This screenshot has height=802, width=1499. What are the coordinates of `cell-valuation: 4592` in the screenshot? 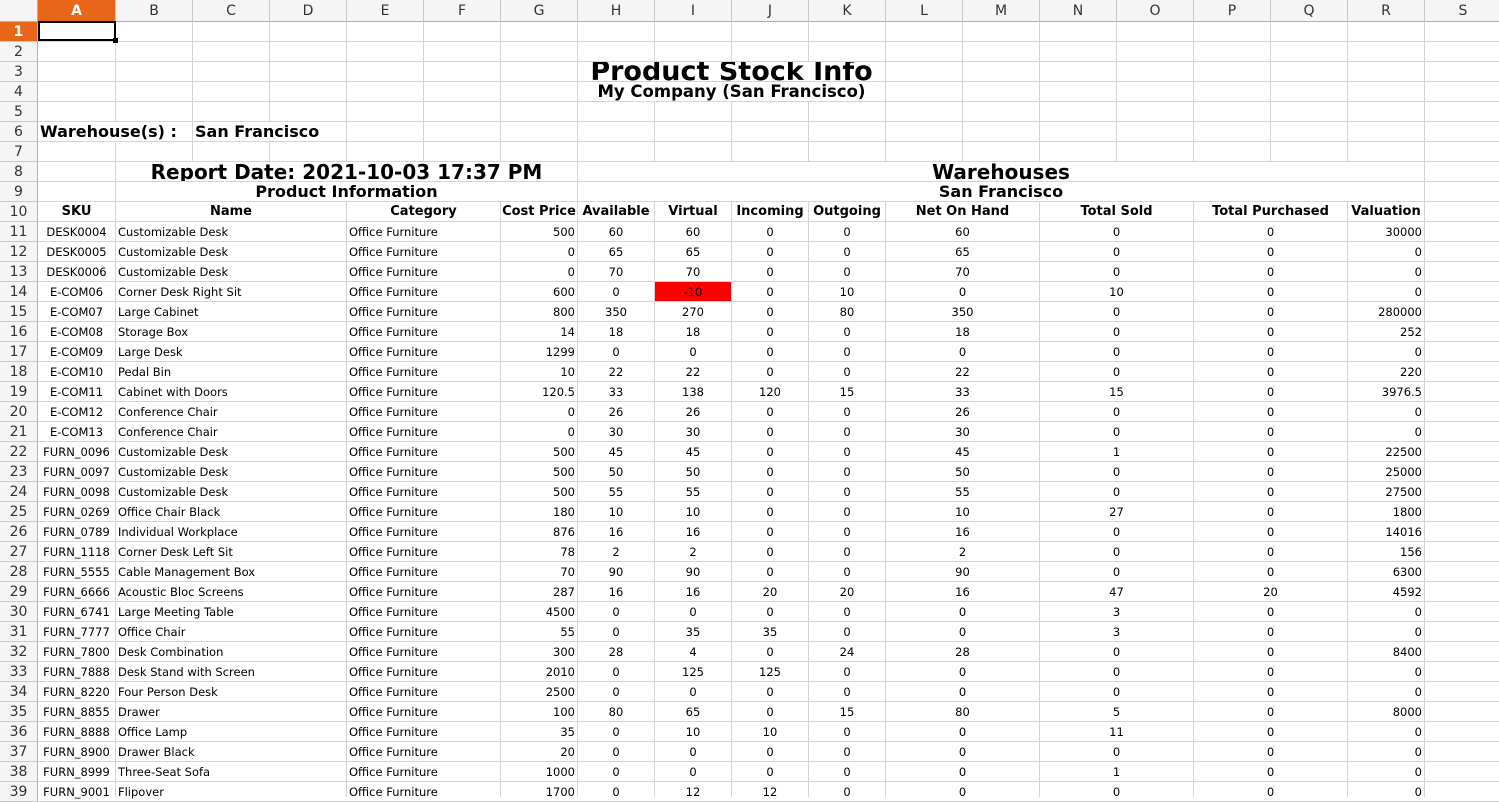 It's located at (1386, 591).